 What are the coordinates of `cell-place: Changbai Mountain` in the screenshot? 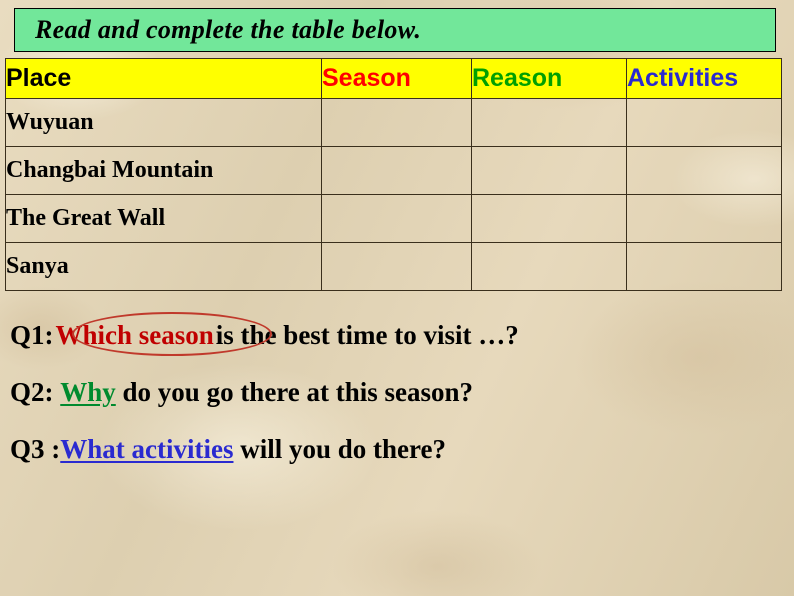 It's located at (163, 170).